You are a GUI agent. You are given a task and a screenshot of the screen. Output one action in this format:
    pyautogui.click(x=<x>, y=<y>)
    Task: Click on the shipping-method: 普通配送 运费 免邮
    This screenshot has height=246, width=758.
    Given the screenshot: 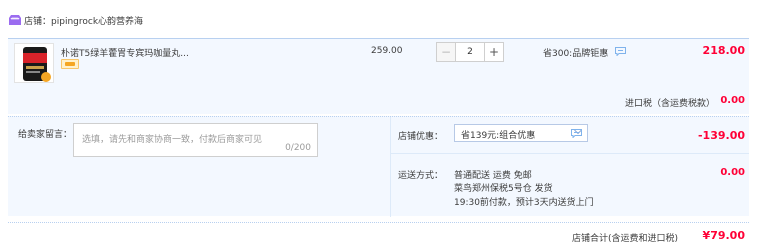 What is the action you would take?
    pyautogui.click(x=493, y=176)
    